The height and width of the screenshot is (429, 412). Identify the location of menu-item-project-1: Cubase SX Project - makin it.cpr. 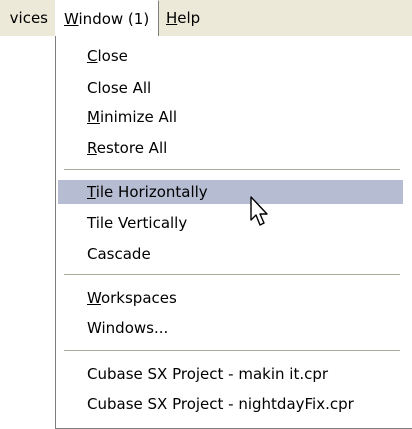
(230, 374).